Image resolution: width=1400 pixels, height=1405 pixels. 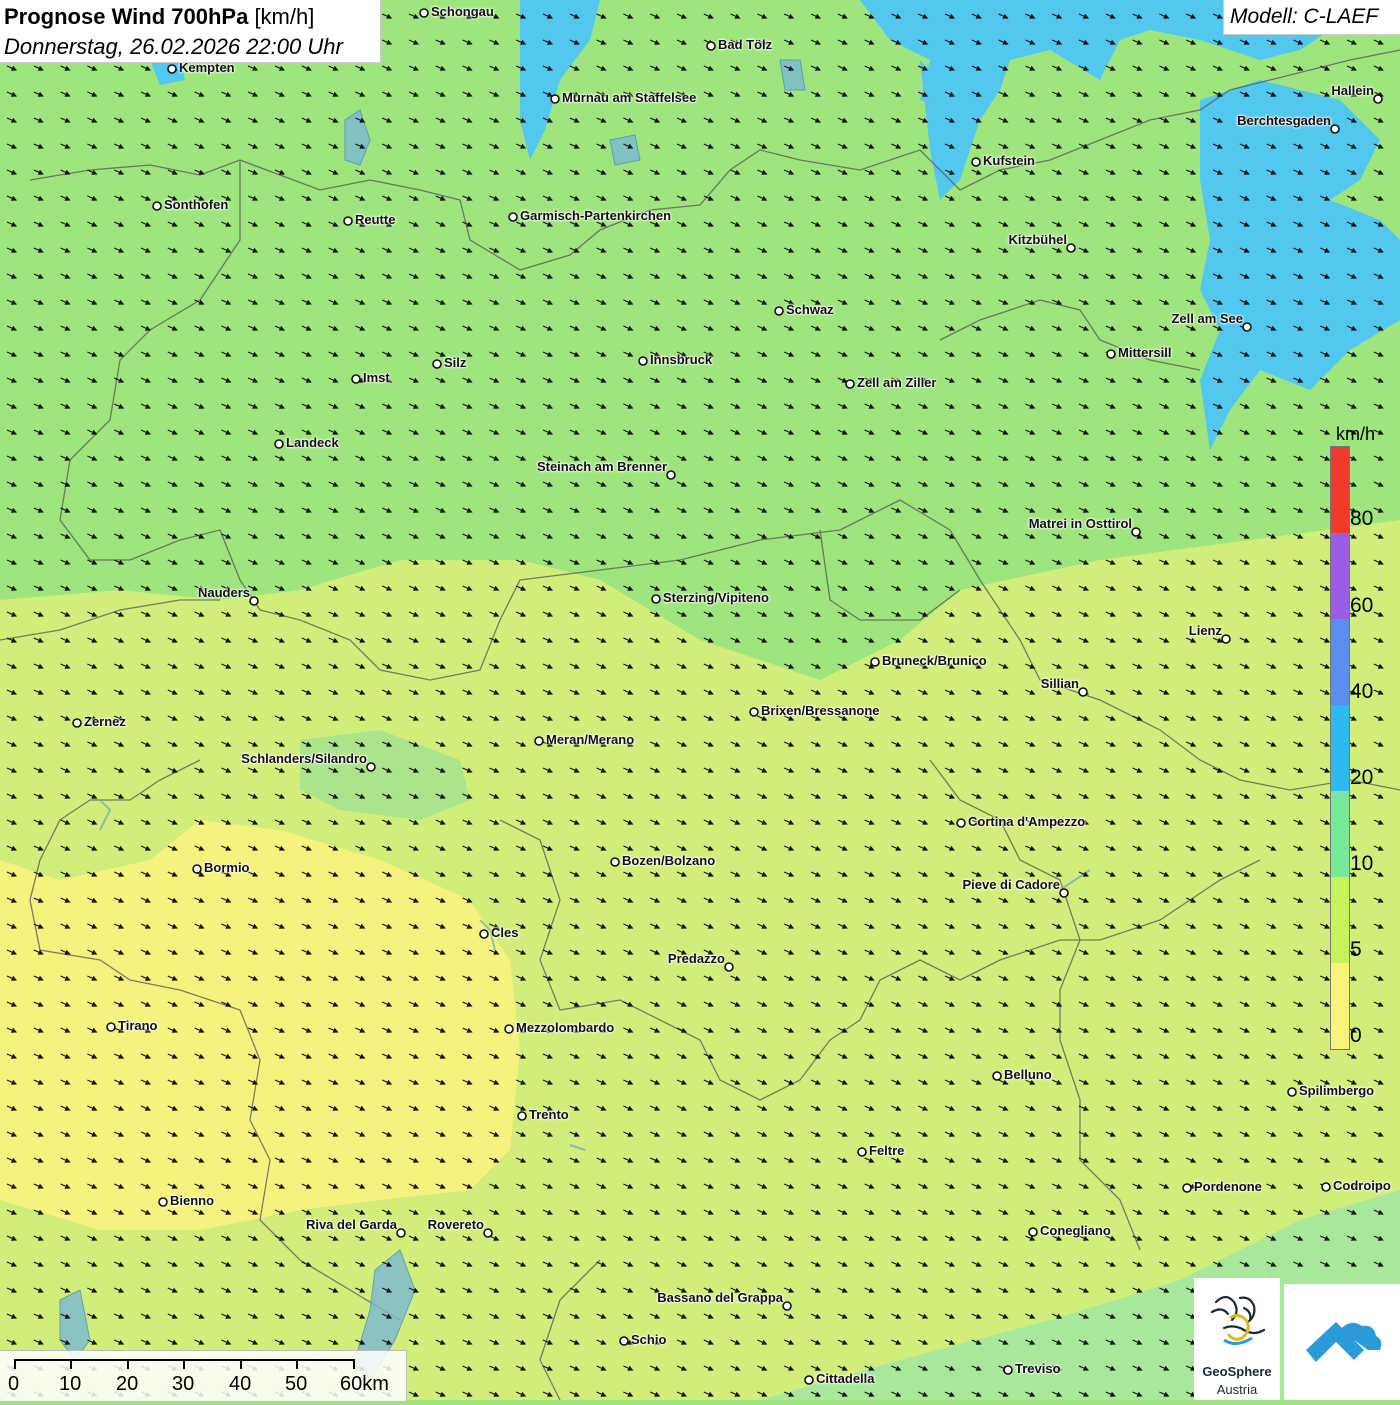 What do you see at coordinates (138, 1025) in the screenshot?
I see `city-label: Tirano` at bounding box center [138, 1025].